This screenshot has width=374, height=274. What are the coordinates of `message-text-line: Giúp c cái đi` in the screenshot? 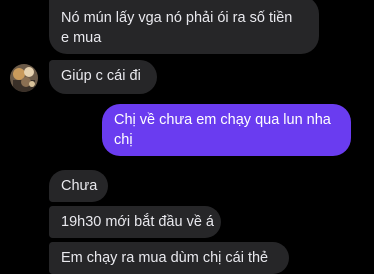 It's located at (101, 76).